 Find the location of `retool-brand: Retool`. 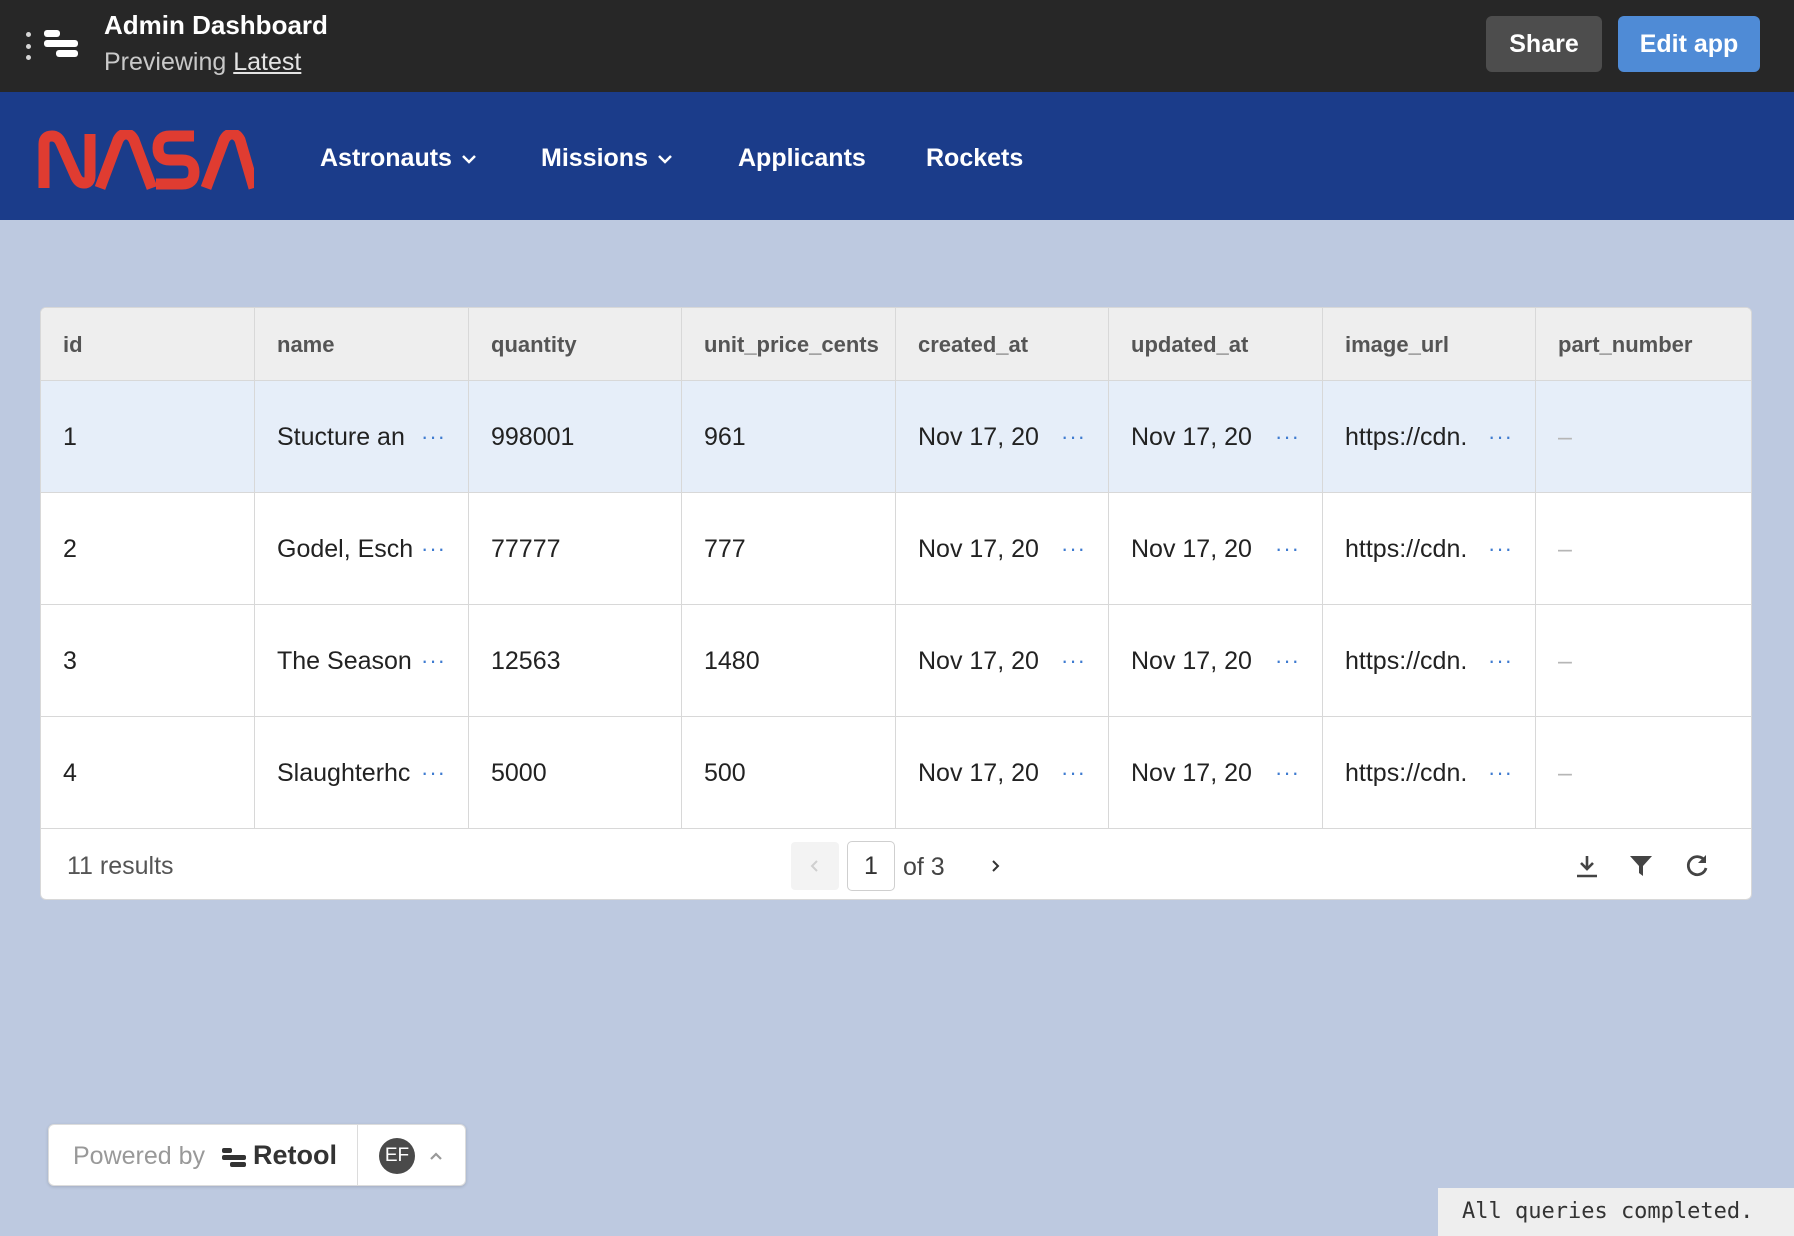

retool-brand: Retool is located at coordinates (295, 1155).